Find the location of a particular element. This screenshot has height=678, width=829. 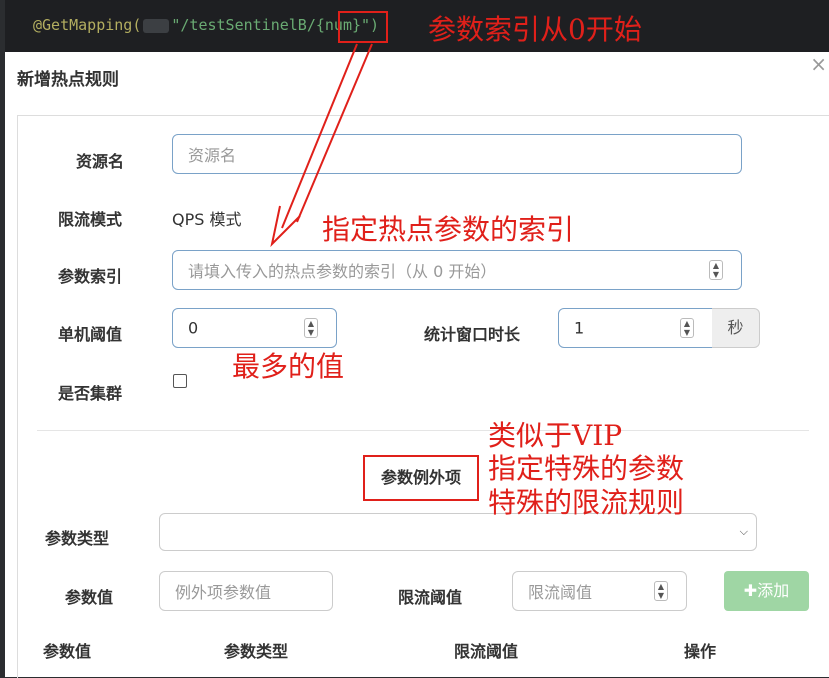

annotation-index-start: 参数索引从0开始 is located at coordinates (535, 29).